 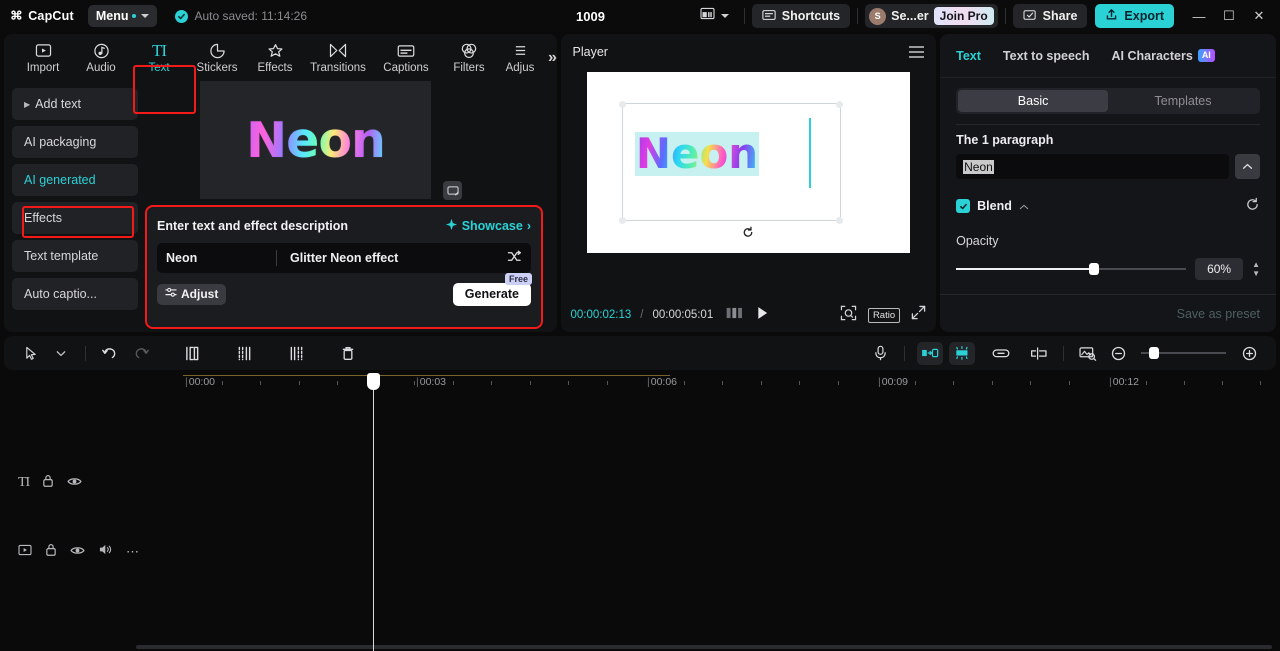 What do you see at coordinates (1256, 265) in the screenshot?
I see `stepper-up-icon: ▲` at bounding box center [1256, 265].